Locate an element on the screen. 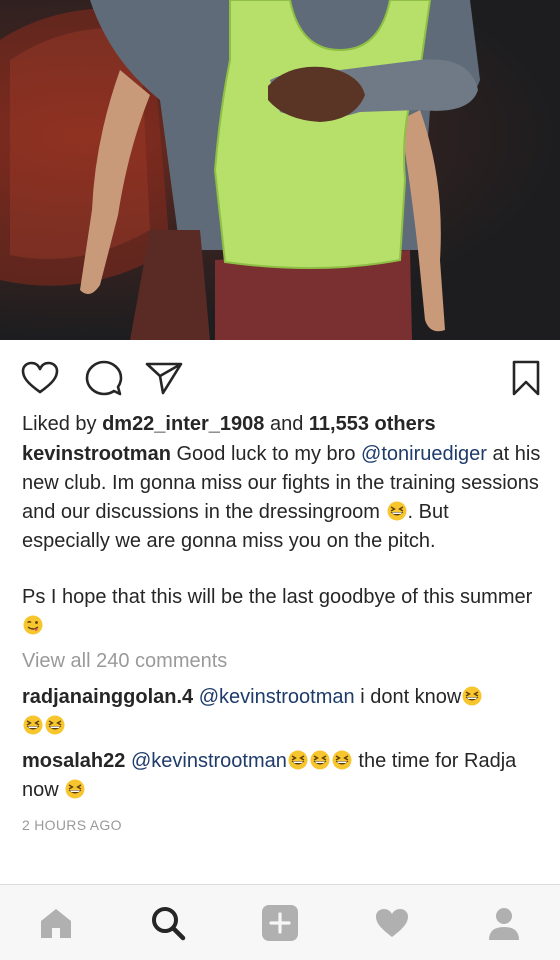 This screenshot has width=560, height=960. paper-plane-icon is located at coordinates (164, 378).